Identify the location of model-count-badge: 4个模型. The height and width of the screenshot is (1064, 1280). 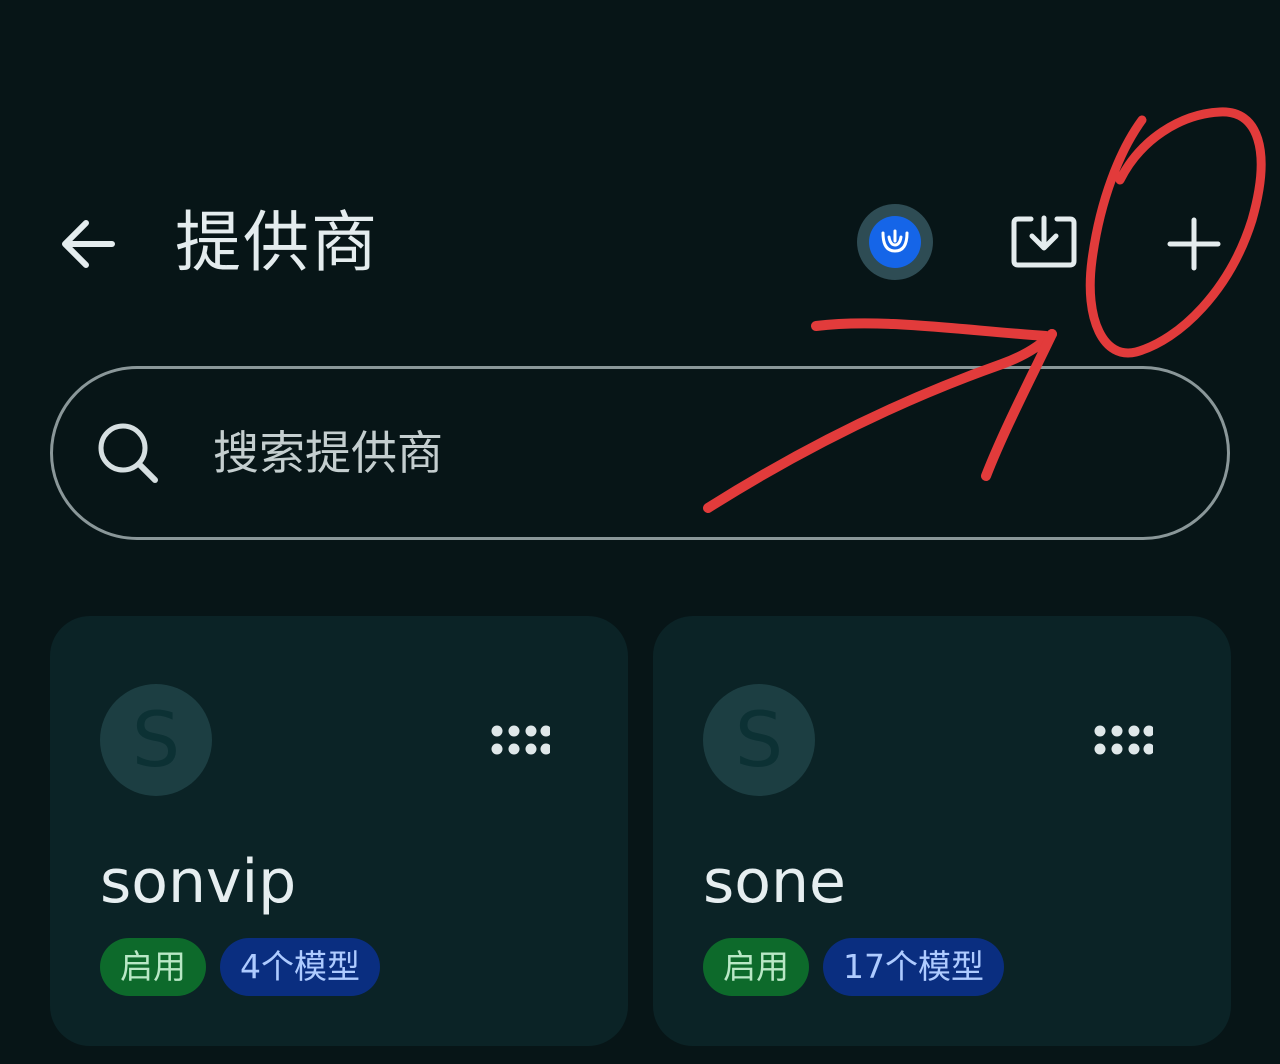
(300, 967).